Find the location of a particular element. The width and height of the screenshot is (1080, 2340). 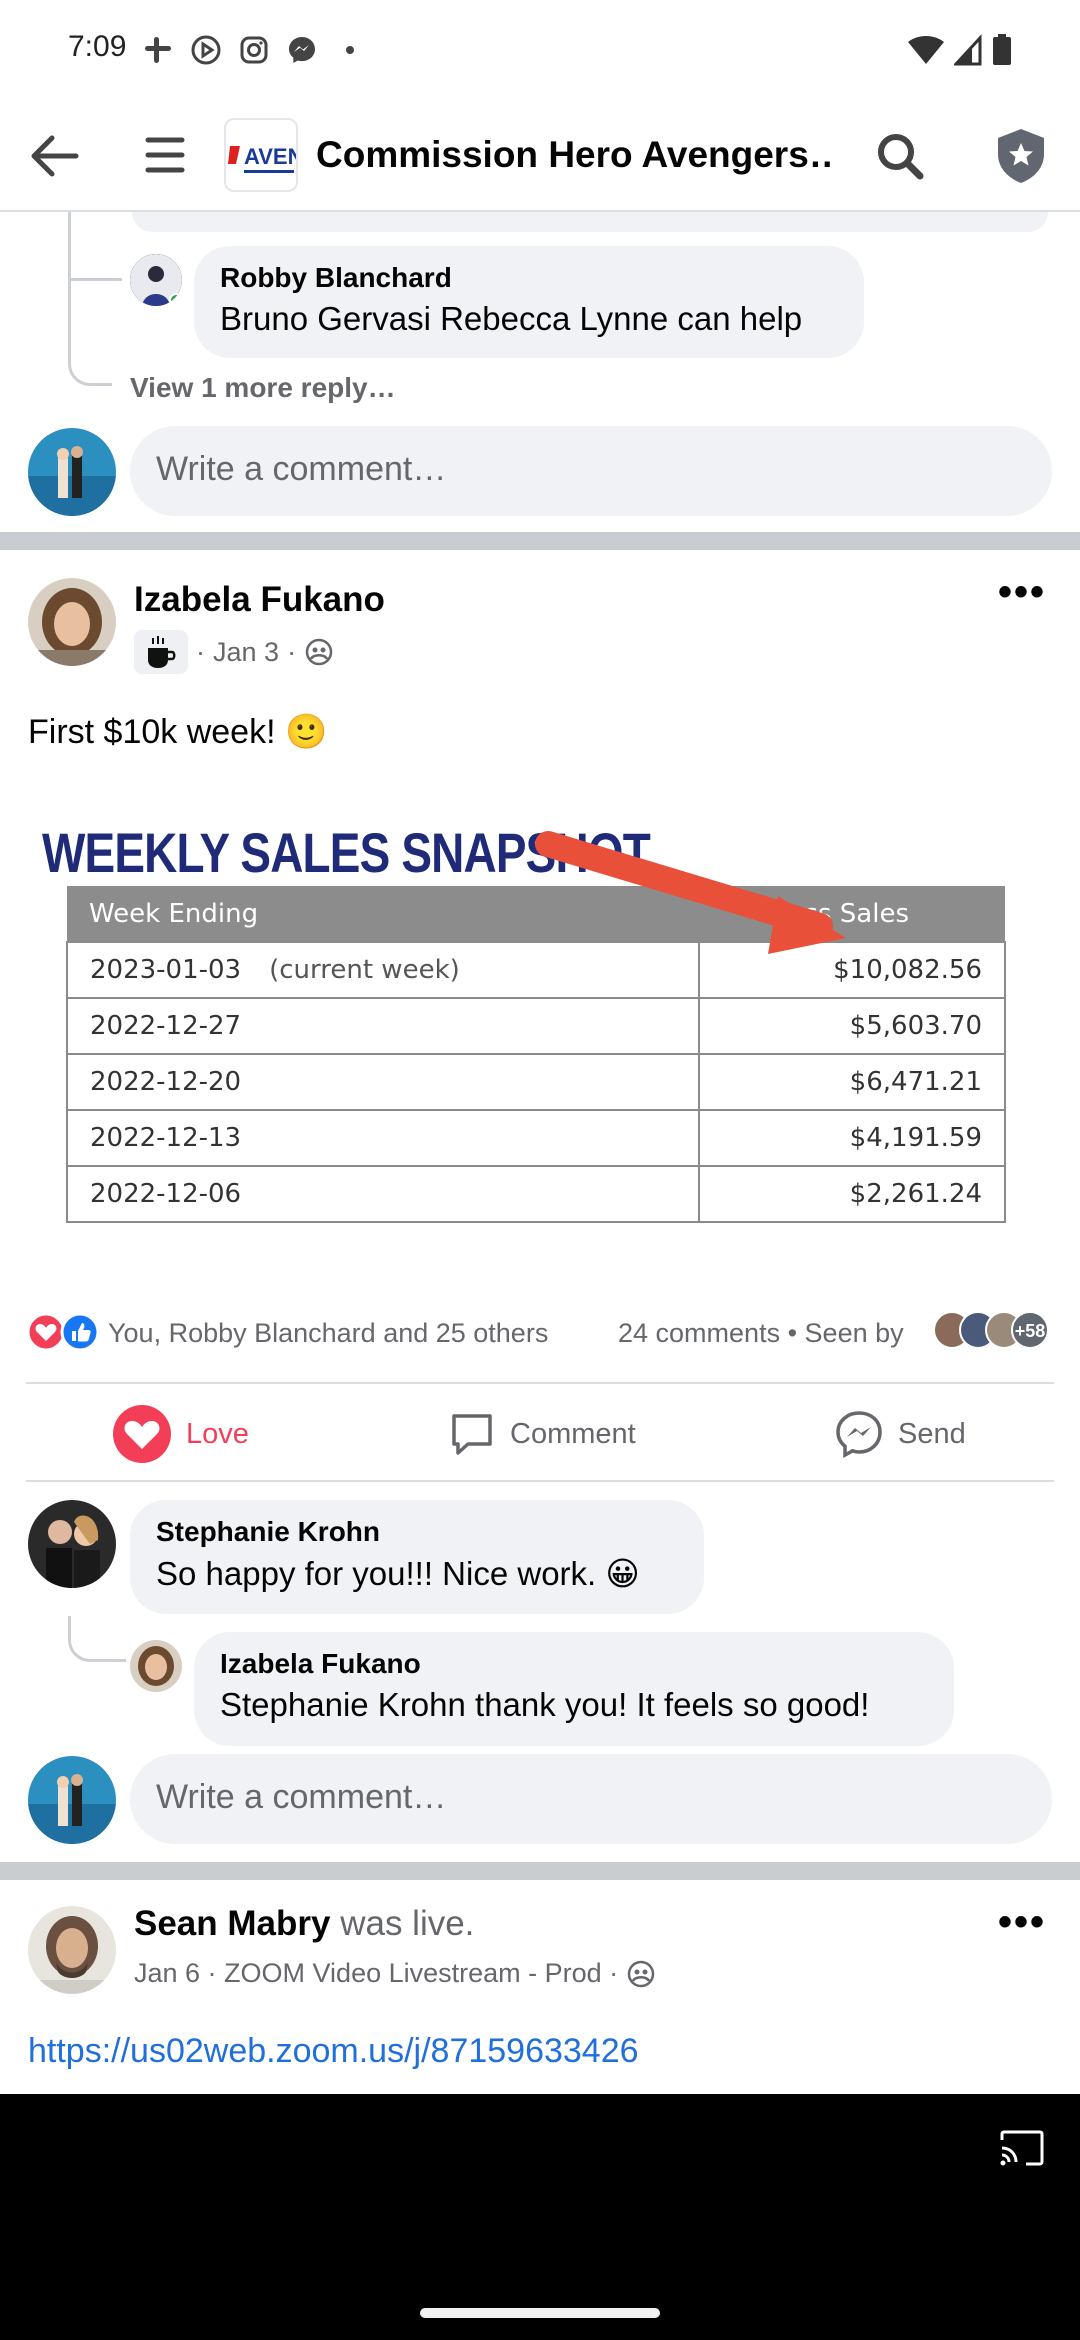

comments-count-text: 24 comments is located at coordinates (699, 1333).